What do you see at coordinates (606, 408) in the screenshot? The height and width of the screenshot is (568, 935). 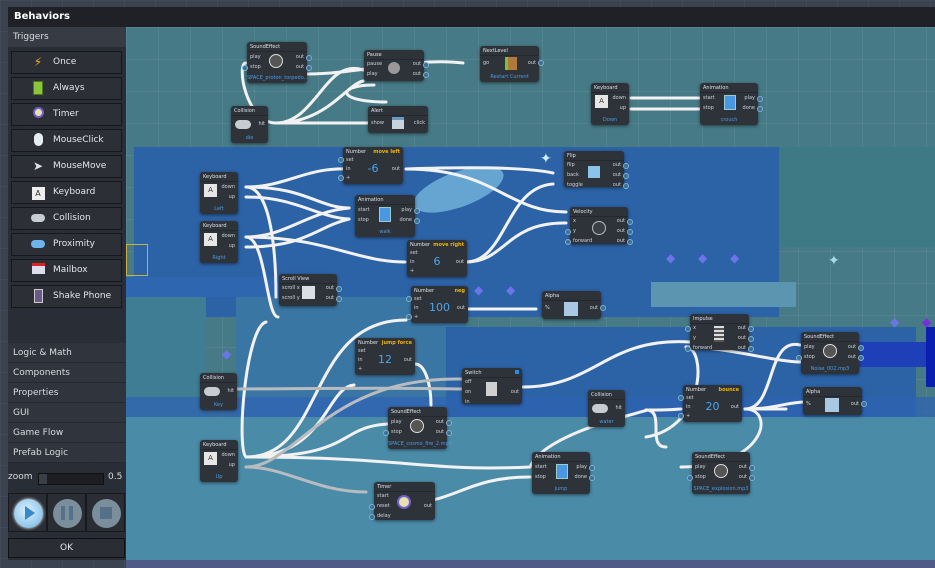 I see `node-collision: Collision hit water` at bounding box center [606, 408].